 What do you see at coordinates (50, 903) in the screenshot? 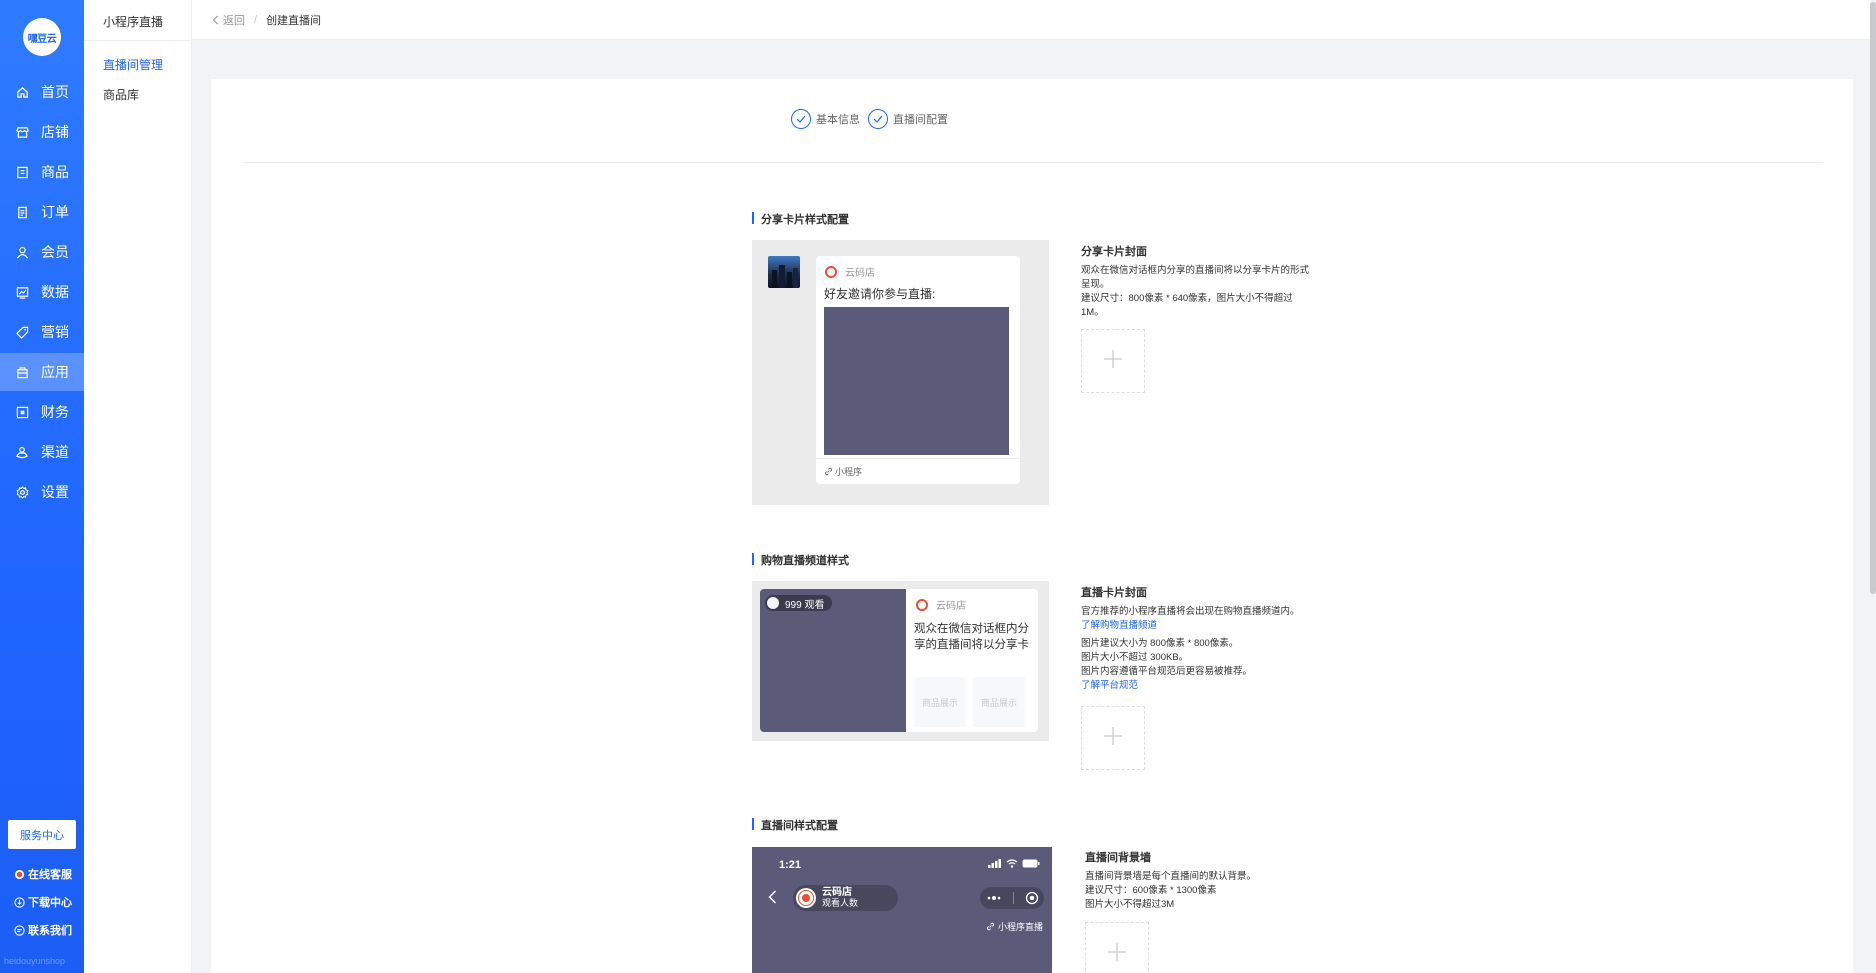
I see `download-center-label: 下载中心` at bounding box center [50, 903].